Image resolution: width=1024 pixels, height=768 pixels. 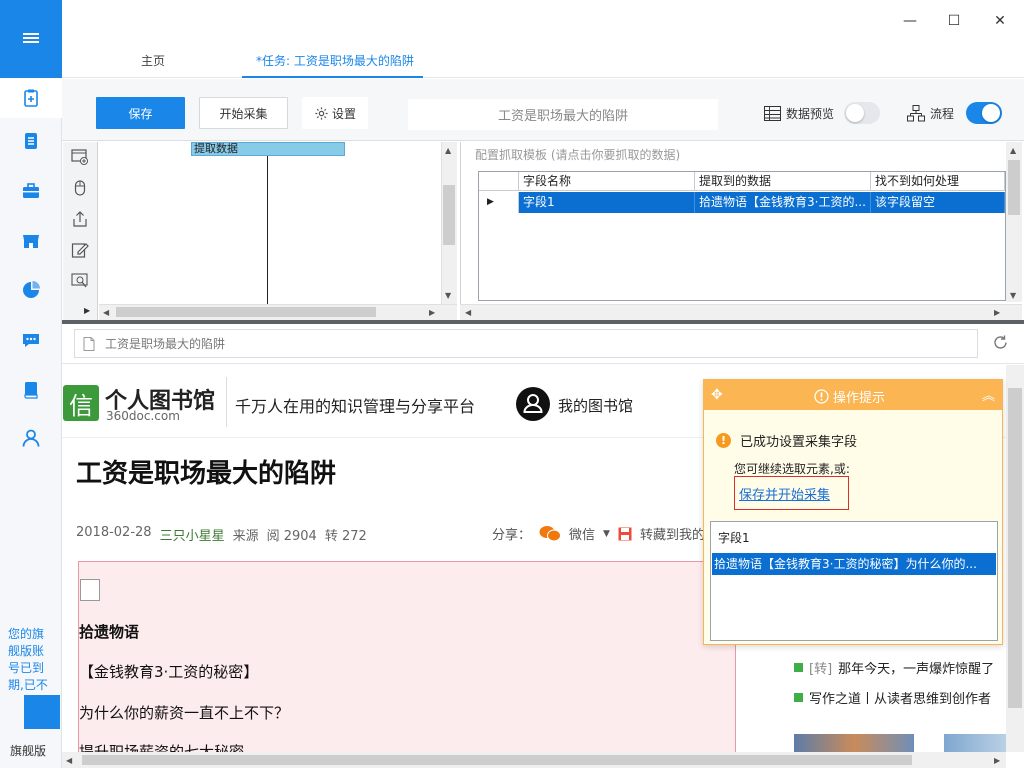 What do you see at coordinates (31, 98) in the screenshot?
I see `sidebar-item-new-task` at bounding box center [31, 98].